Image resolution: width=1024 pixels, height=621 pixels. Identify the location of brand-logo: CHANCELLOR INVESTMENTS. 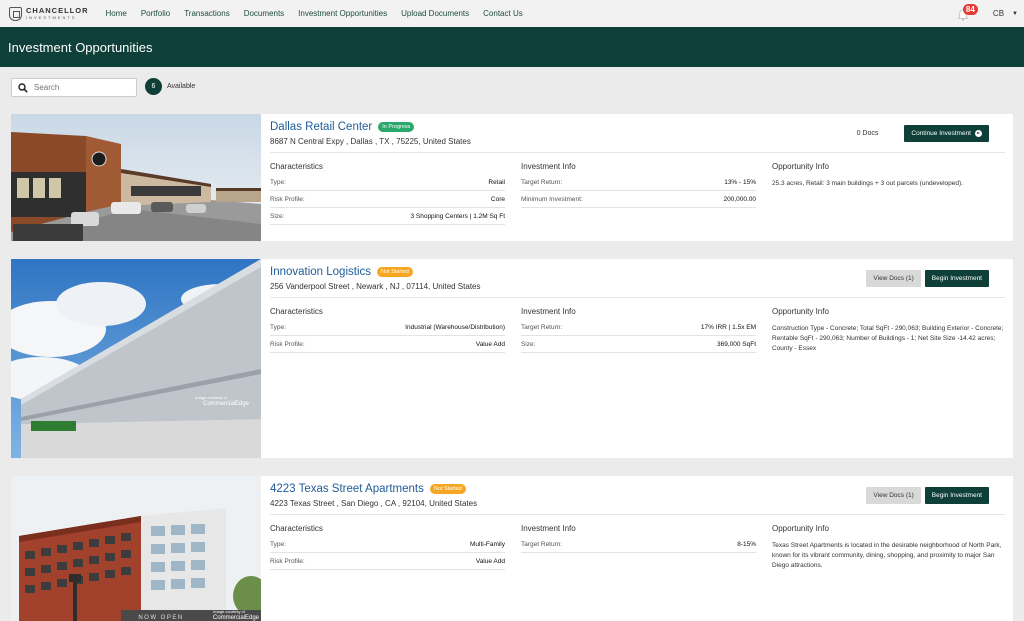
(49, 13).